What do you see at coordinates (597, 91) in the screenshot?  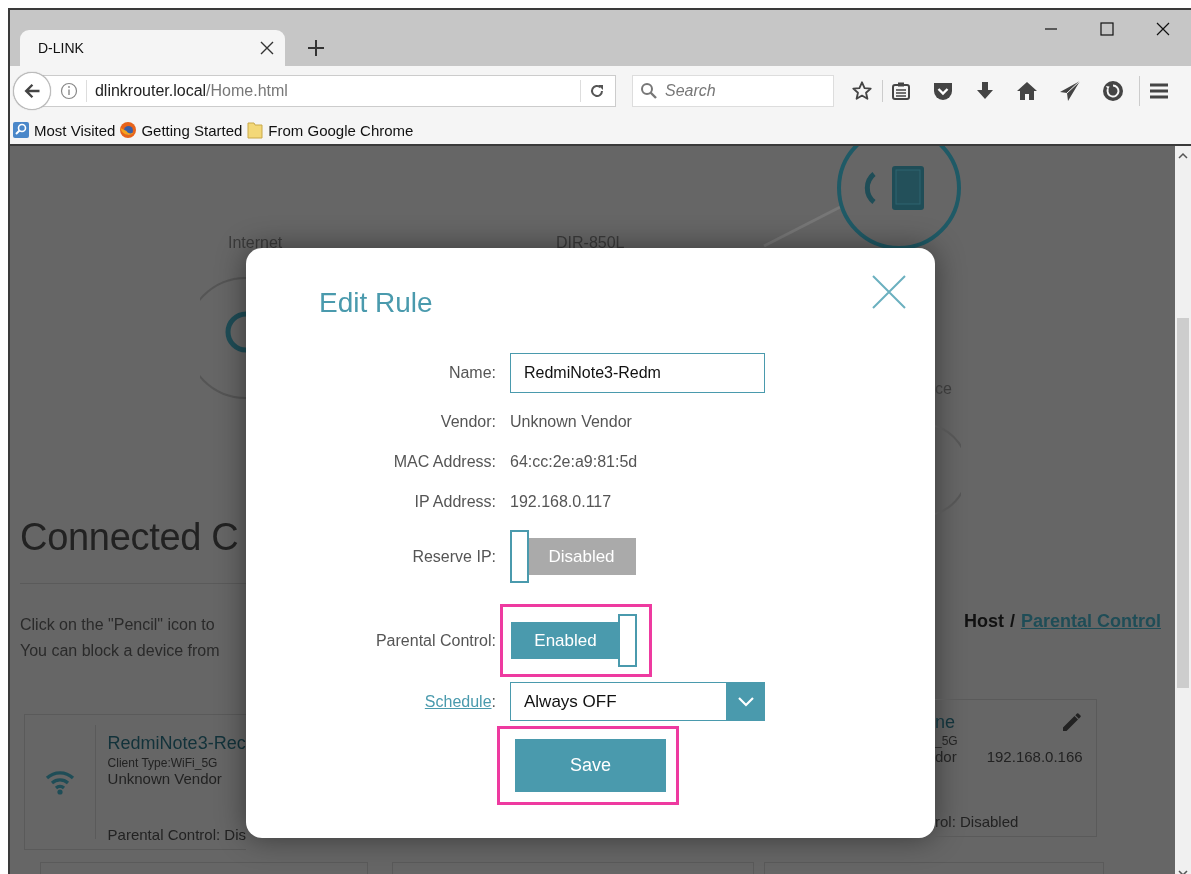 I see `reload-icon` at bounding box center [597, 91].